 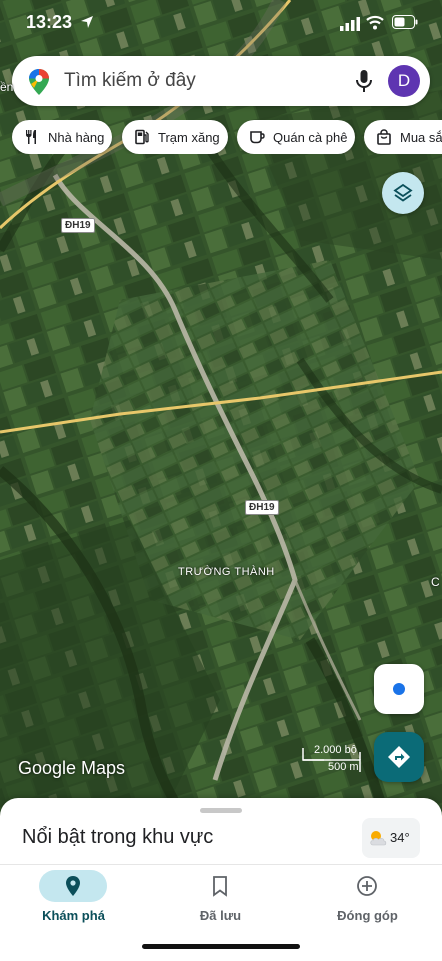 I want to click on nav-active-pill, so click(x=73, y=886).